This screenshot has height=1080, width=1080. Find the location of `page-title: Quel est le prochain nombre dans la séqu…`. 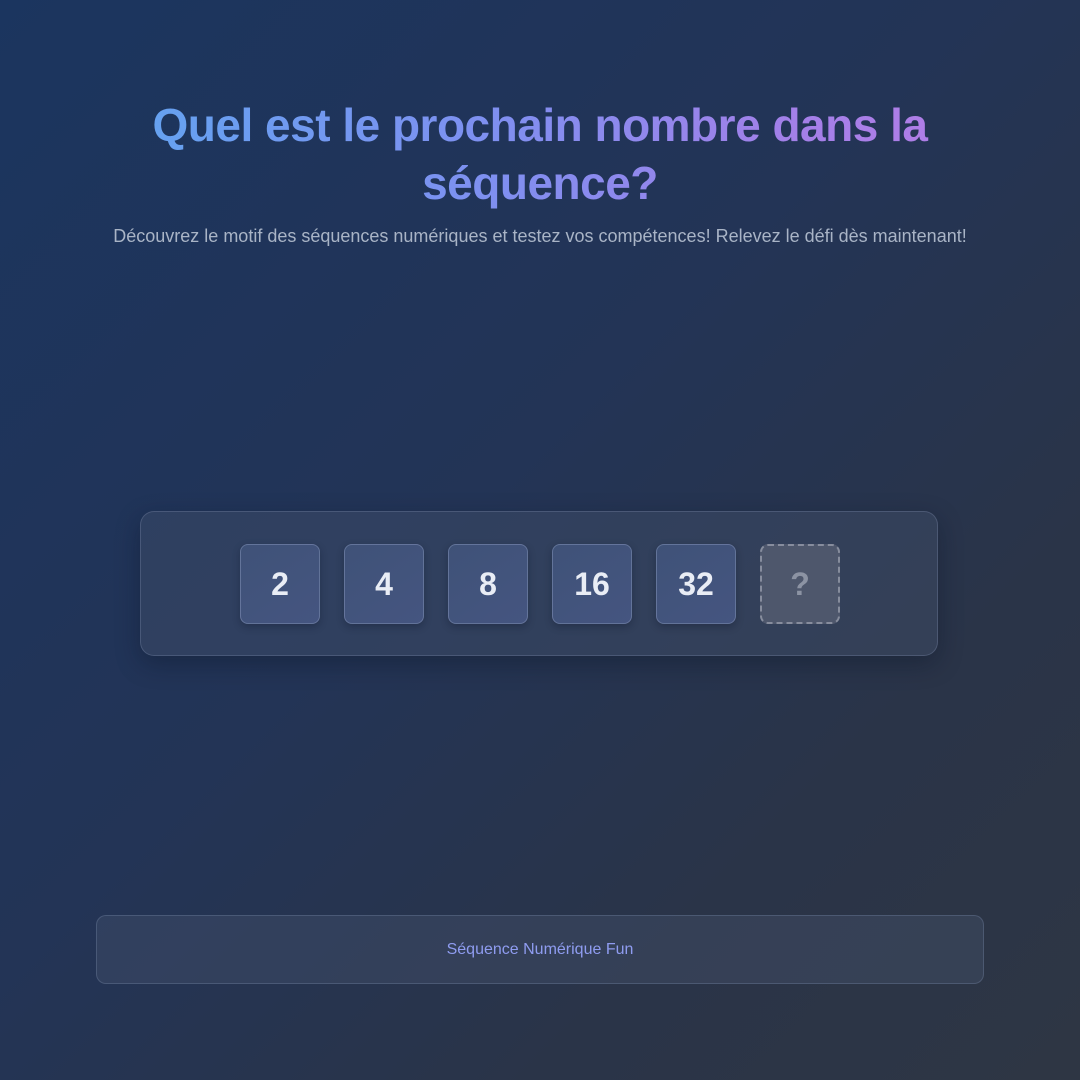

page-title: Quel est le prochain nombre dans la séqu… is located at coordinates (540, 154).